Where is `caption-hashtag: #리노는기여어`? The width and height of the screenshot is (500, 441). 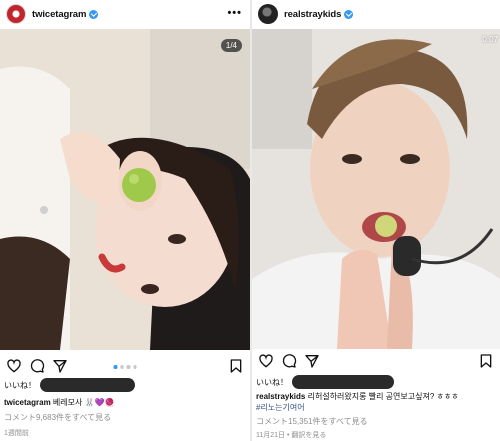
caption-hashtag: #리노는기여어 is located at coordinates (280, 407).